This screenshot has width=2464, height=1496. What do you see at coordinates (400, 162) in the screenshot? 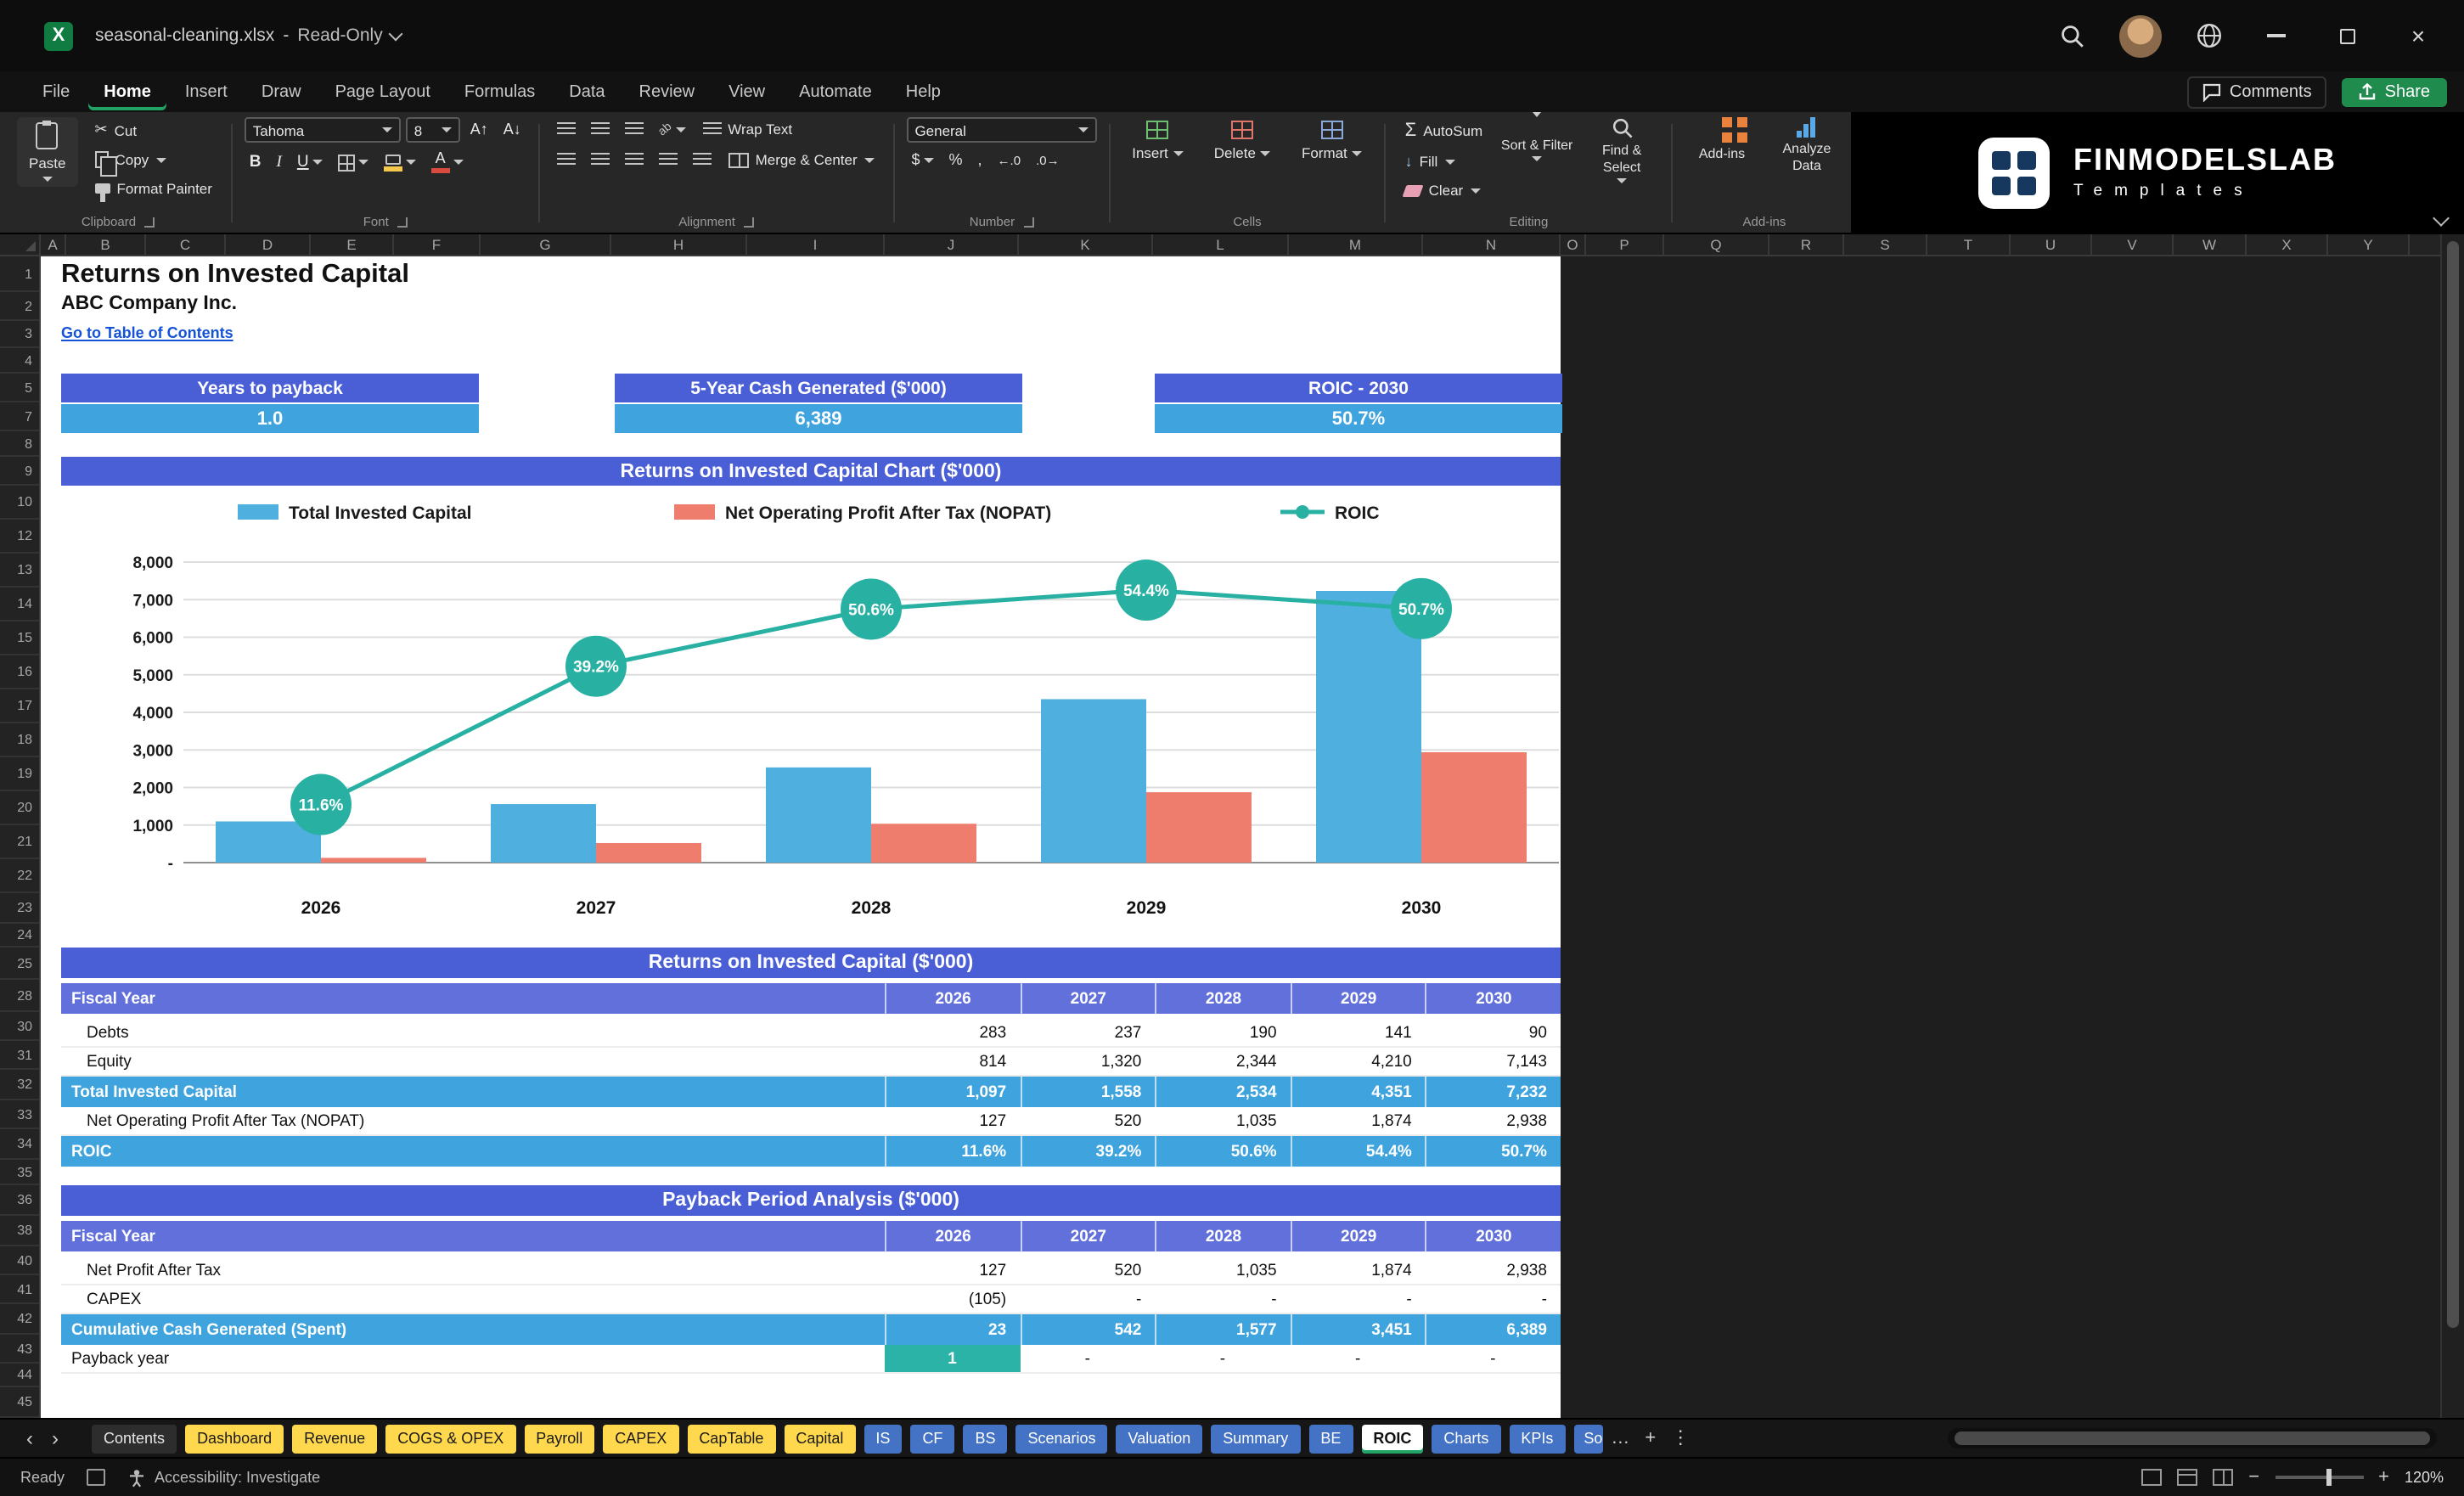
I see `fill-color-button` at bounding box center [400, 162].